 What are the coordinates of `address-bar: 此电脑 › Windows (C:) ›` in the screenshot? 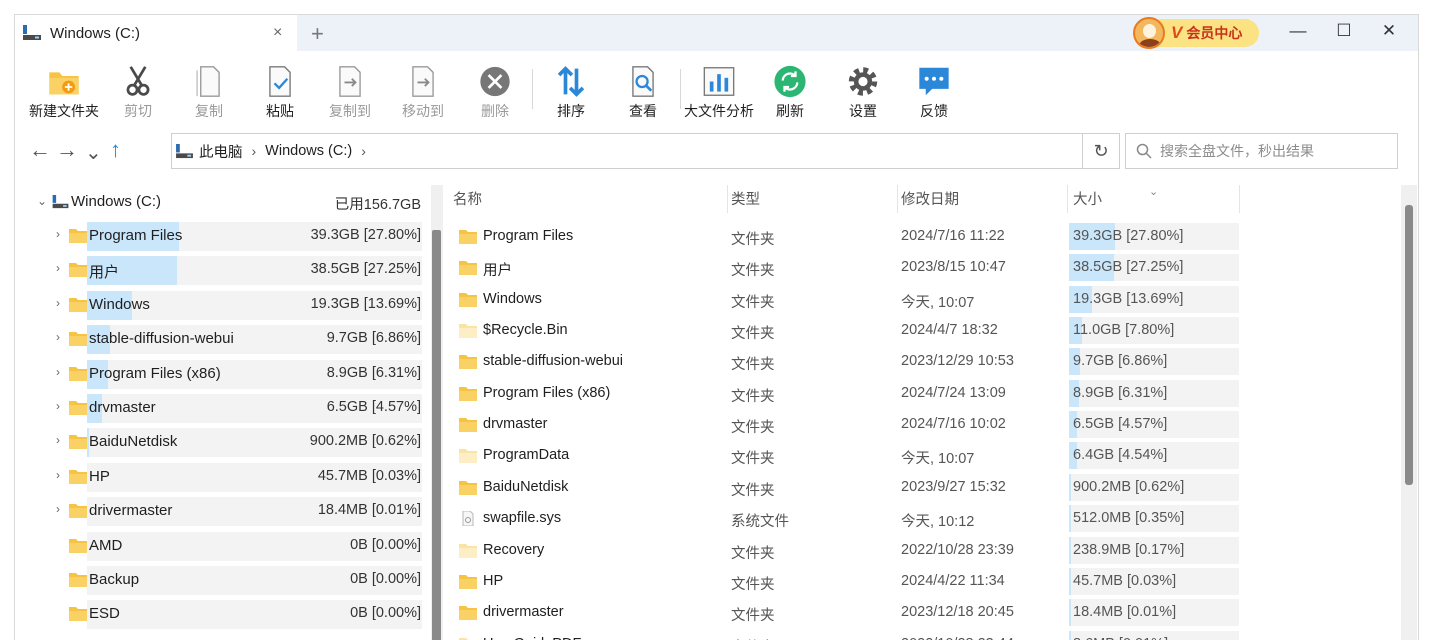 It's located at (627, 151).